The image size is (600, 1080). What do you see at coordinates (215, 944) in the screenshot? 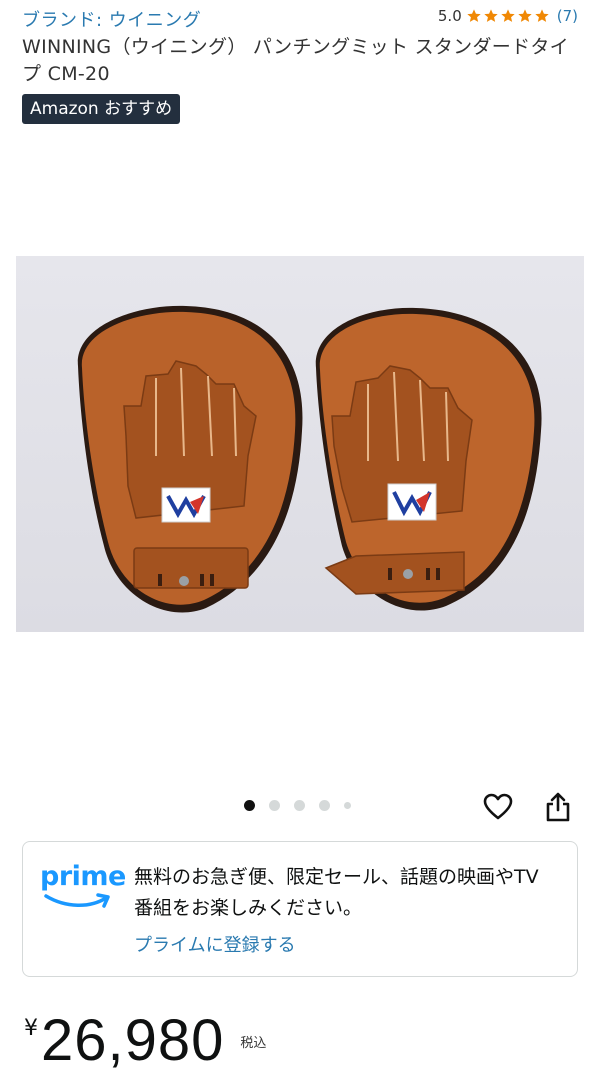
I see `prime-signup-link: プライムに登録する` at bounding box center [215, 944].